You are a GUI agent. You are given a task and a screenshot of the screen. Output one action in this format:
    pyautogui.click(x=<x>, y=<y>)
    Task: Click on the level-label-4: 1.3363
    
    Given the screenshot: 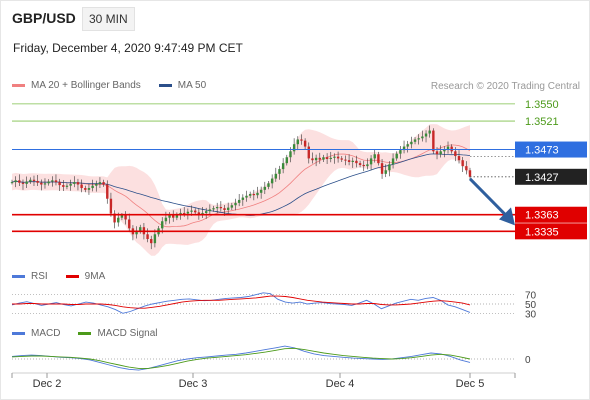 What is the action you would take?
    pyautogui.click(x=542, y=216)
    